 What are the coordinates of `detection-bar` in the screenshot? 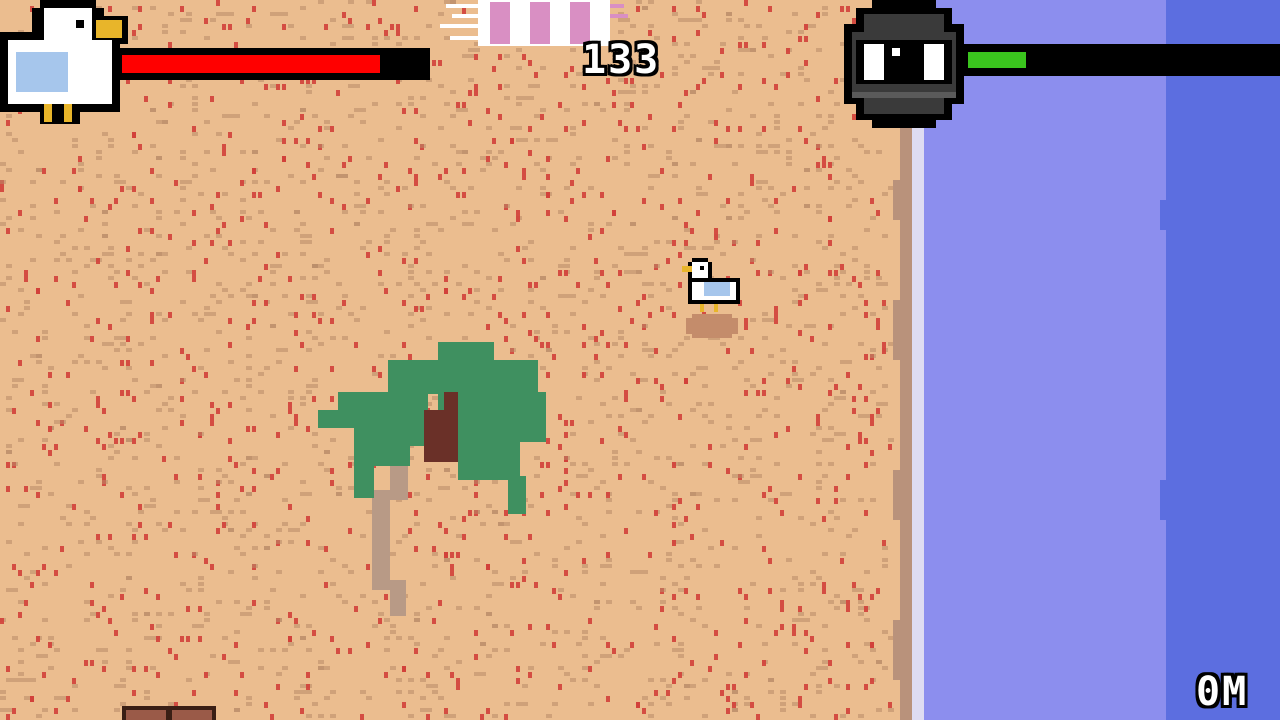 It's located at (1121, 60).